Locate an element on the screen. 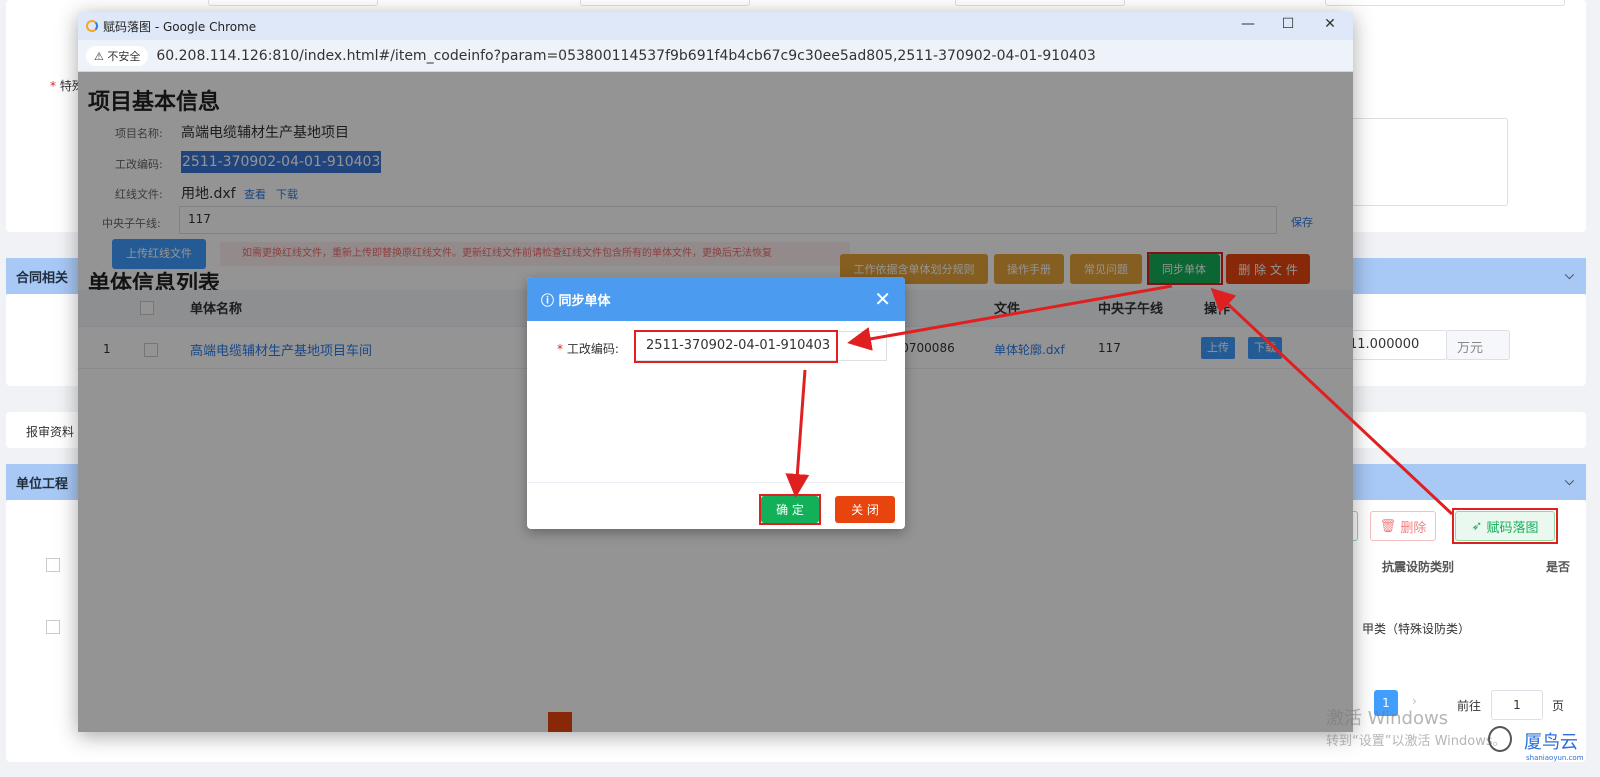 The image size is (1600, 777). activate-windows-title: 激活 Windows is located at coordinates (1387, 718).